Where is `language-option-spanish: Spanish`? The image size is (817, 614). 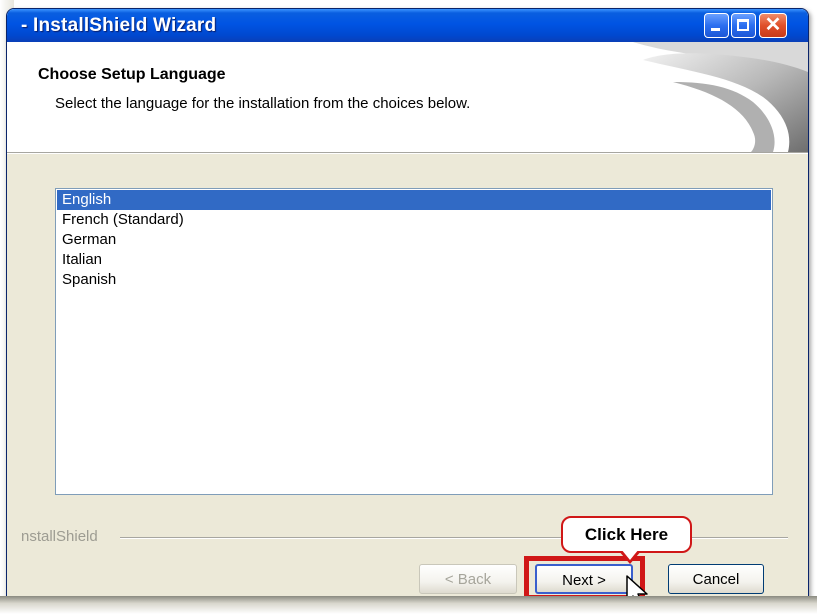
language-option-spanish: Spanish is located at coordinates (414, 280).